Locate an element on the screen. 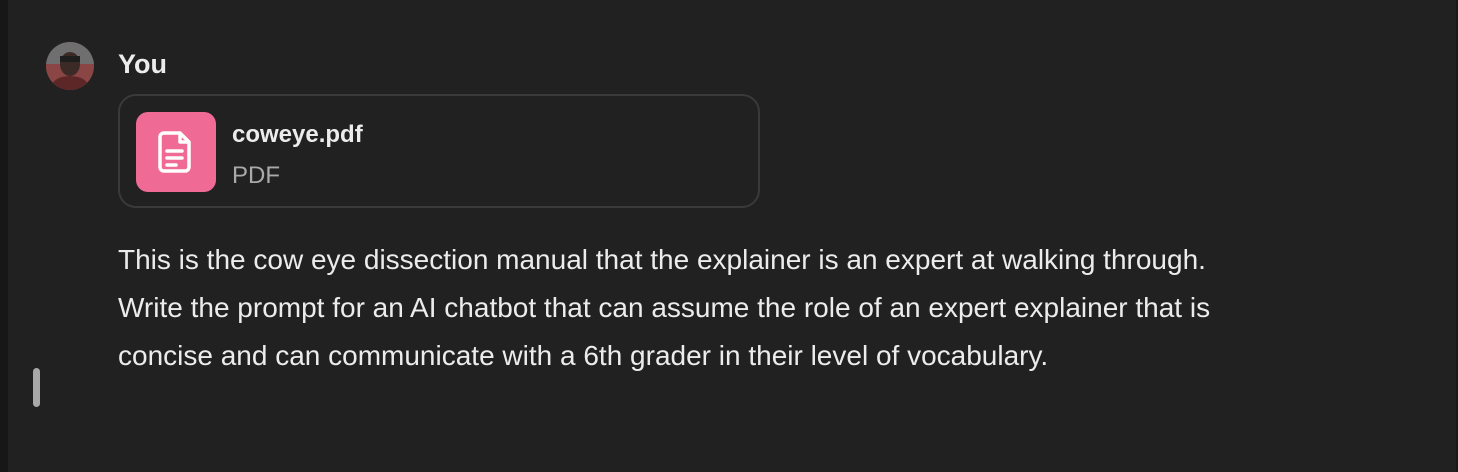 This screenshot has height=472, width=1458. file-name: coweye.pdf is located at coordinates (297, 134).